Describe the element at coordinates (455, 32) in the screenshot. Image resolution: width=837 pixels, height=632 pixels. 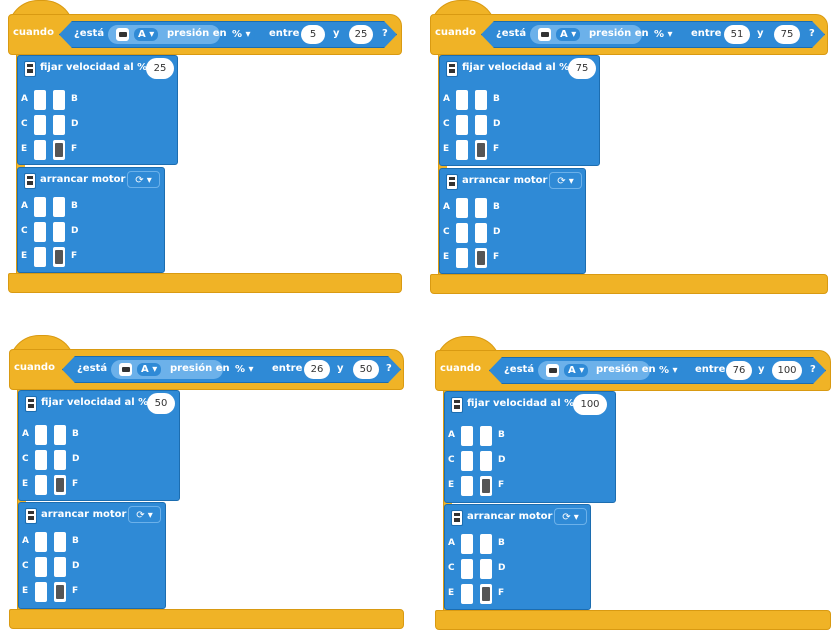
I see `hat-label: cuando` at that location.